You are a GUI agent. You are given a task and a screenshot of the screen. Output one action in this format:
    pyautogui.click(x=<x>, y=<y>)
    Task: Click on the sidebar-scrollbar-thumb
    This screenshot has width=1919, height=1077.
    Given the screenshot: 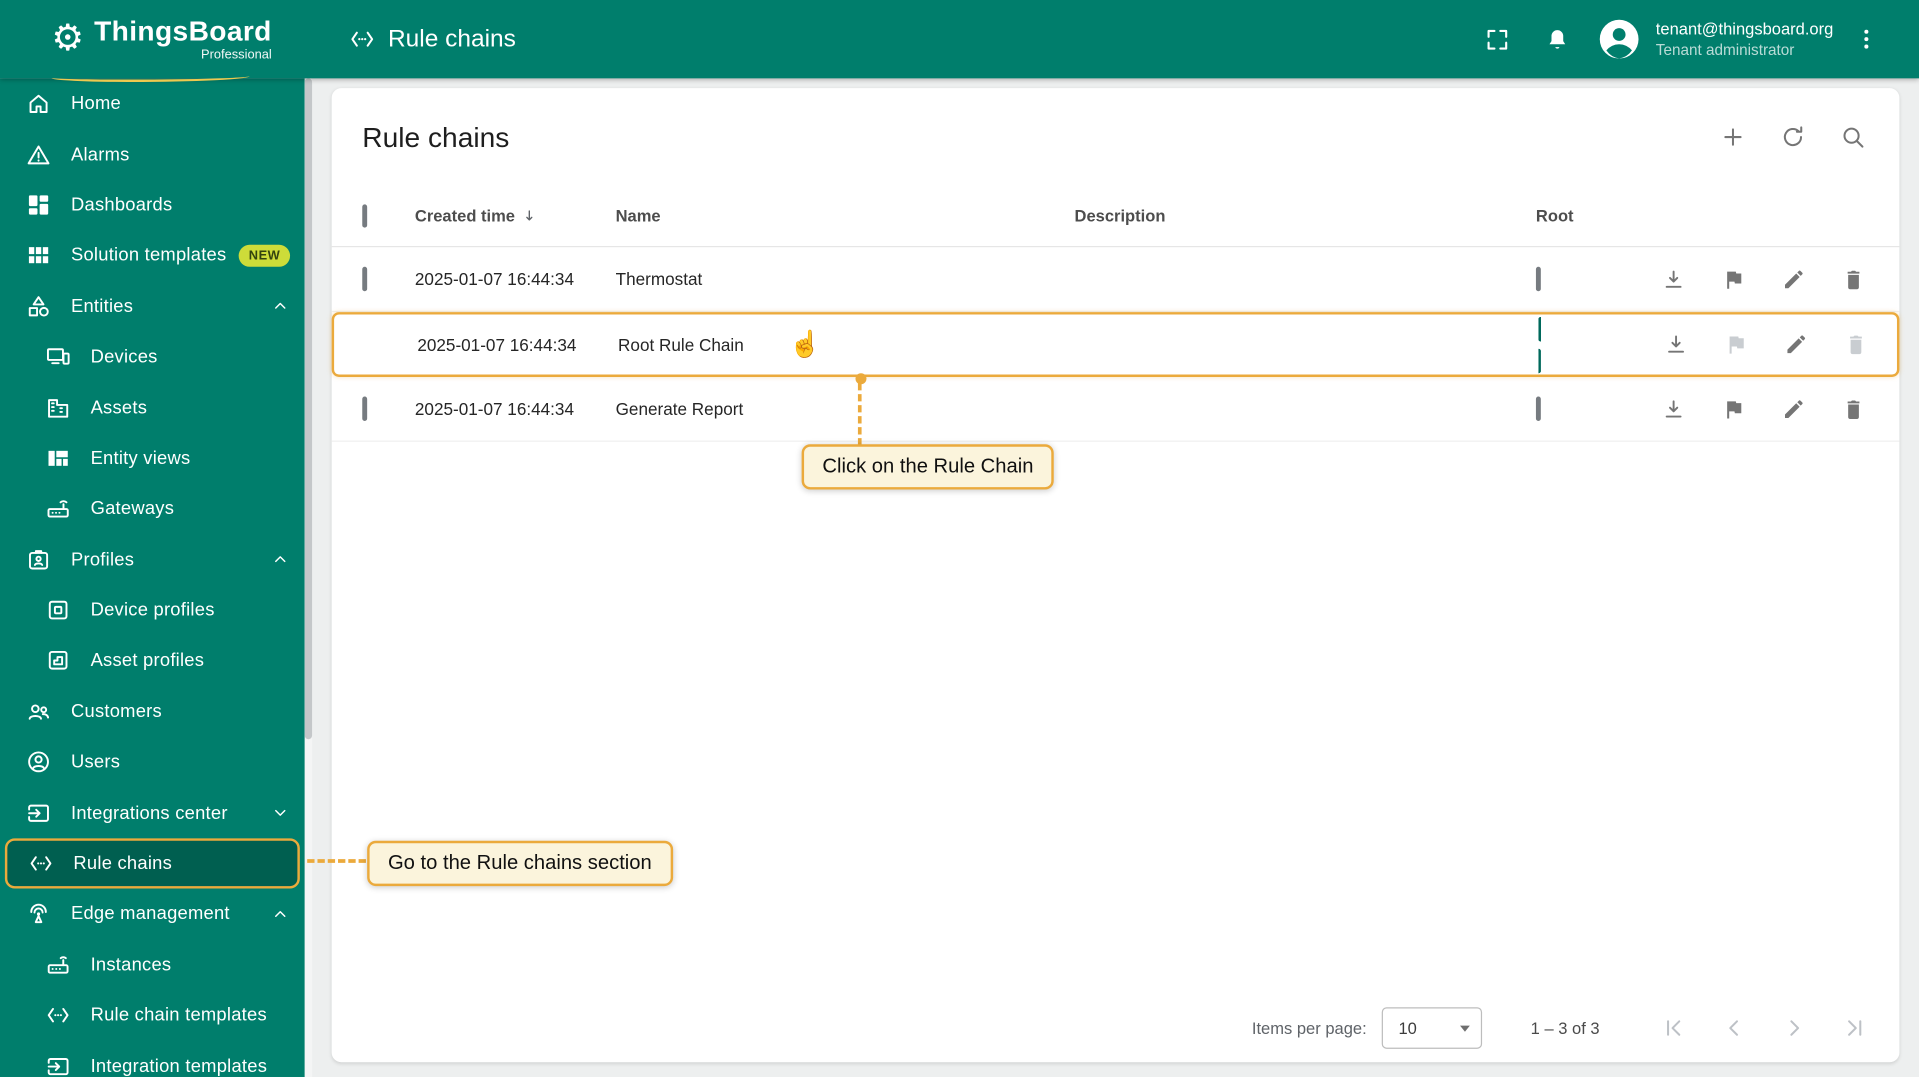 What is the action you would take?
    pyautogui.click(x=308, y=409)
    